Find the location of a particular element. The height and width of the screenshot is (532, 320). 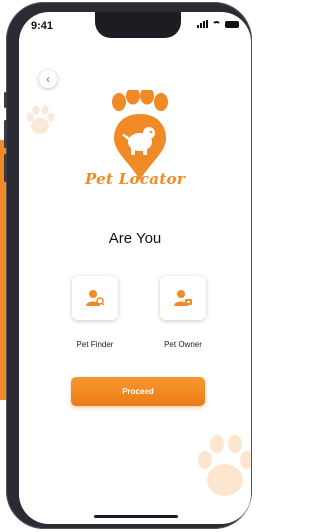

pet-finder-card is located at coordinates (95, 298).